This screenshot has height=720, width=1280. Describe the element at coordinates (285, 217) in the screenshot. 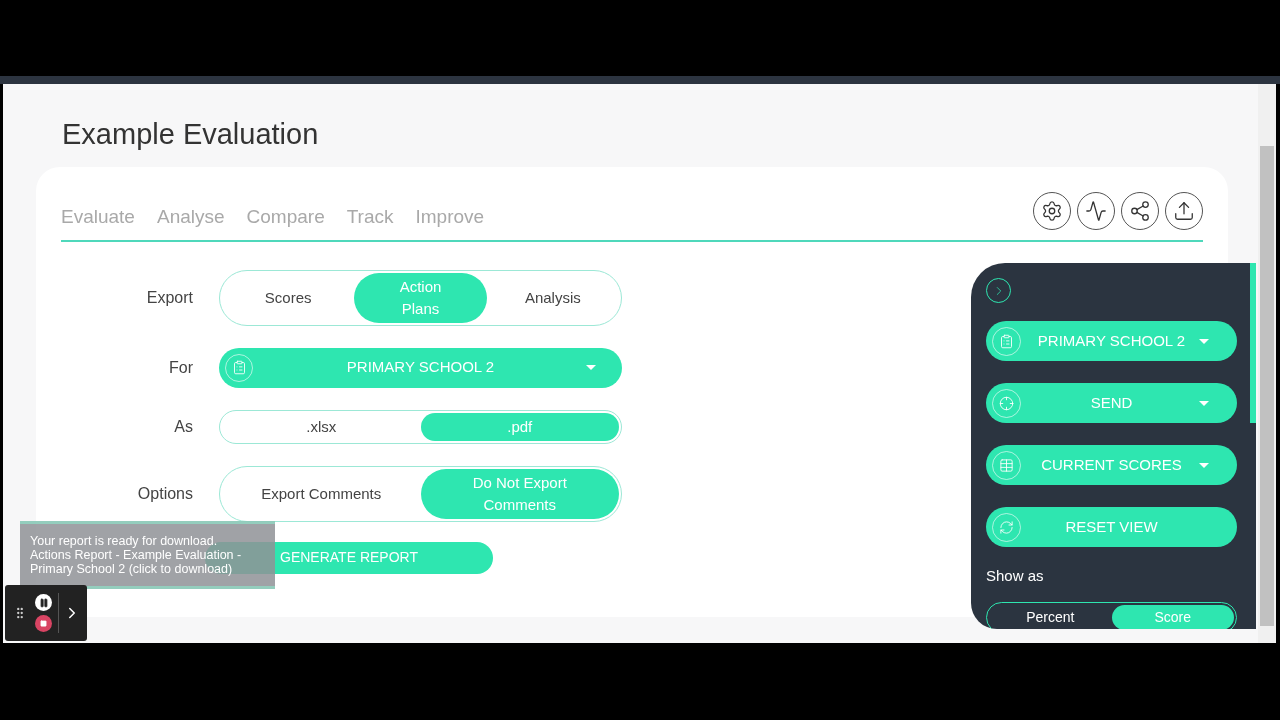

I see `nav-tab: Compare` at that location.